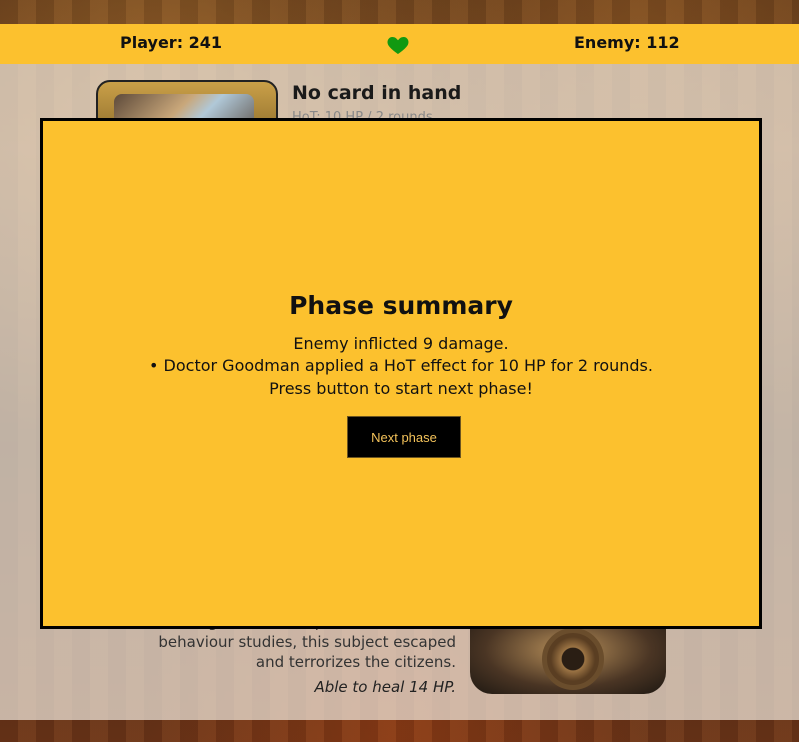 This screenshot has width=799, height=742. I want to click on player-card-title: No card in hand, so click(377, 93).